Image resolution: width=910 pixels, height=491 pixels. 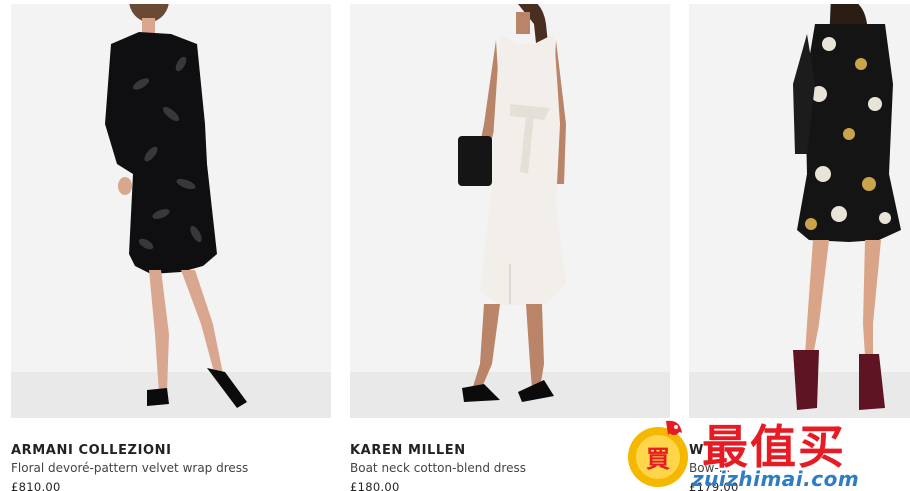 I want to click on model-white-dress-clutch-icon, so click(x=512, y=203).